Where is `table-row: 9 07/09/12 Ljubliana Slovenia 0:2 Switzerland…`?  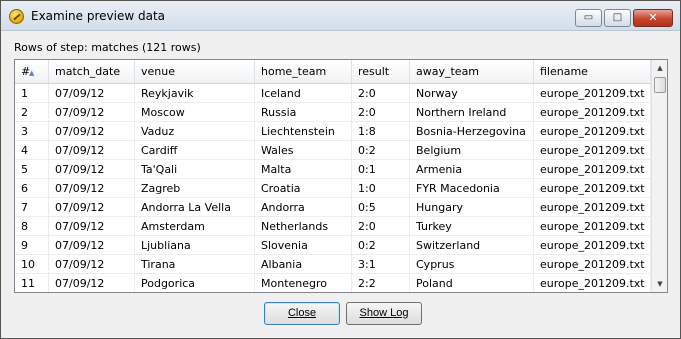
table-row: 9 07/09/12 Ljubliana Slovenia 0:2 Switzerland… is located at coordinates (333, 245).